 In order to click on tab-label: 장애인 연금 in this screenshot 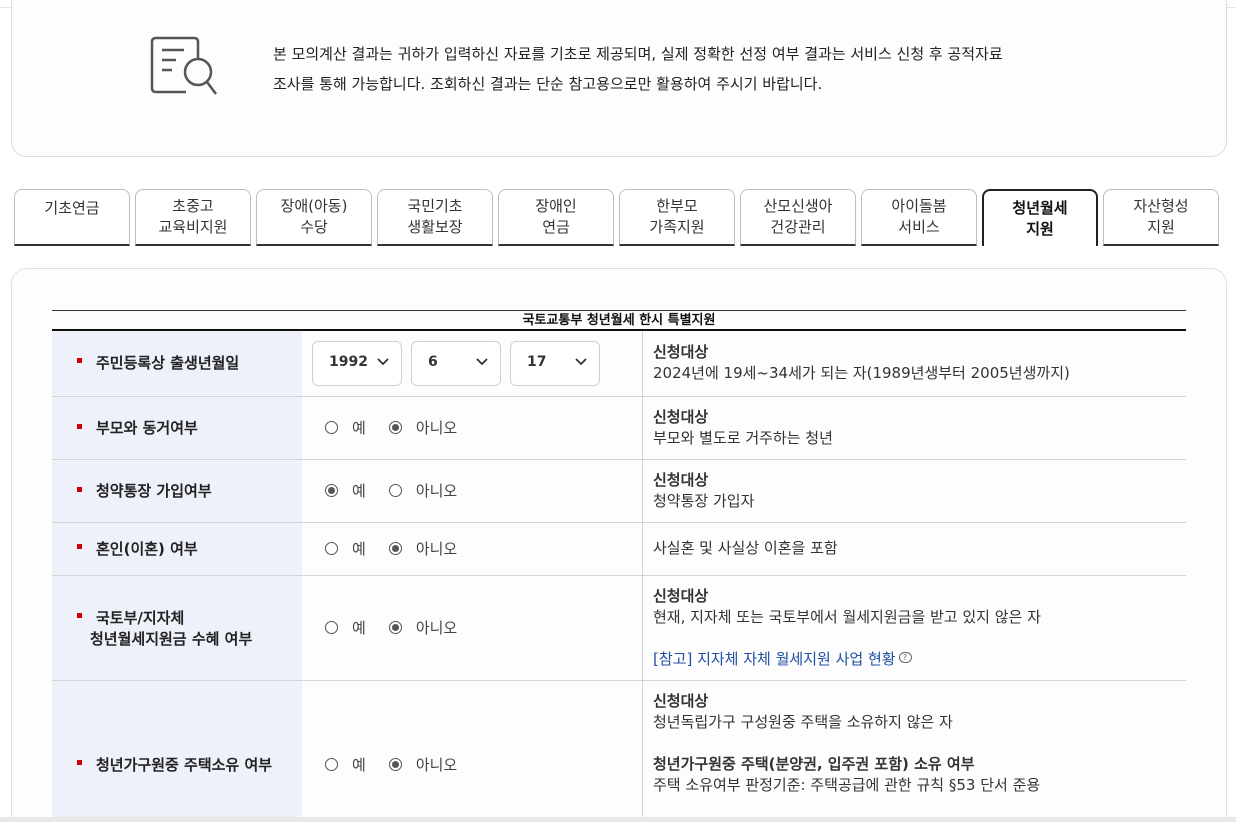, I will do `click(556, 216)`.